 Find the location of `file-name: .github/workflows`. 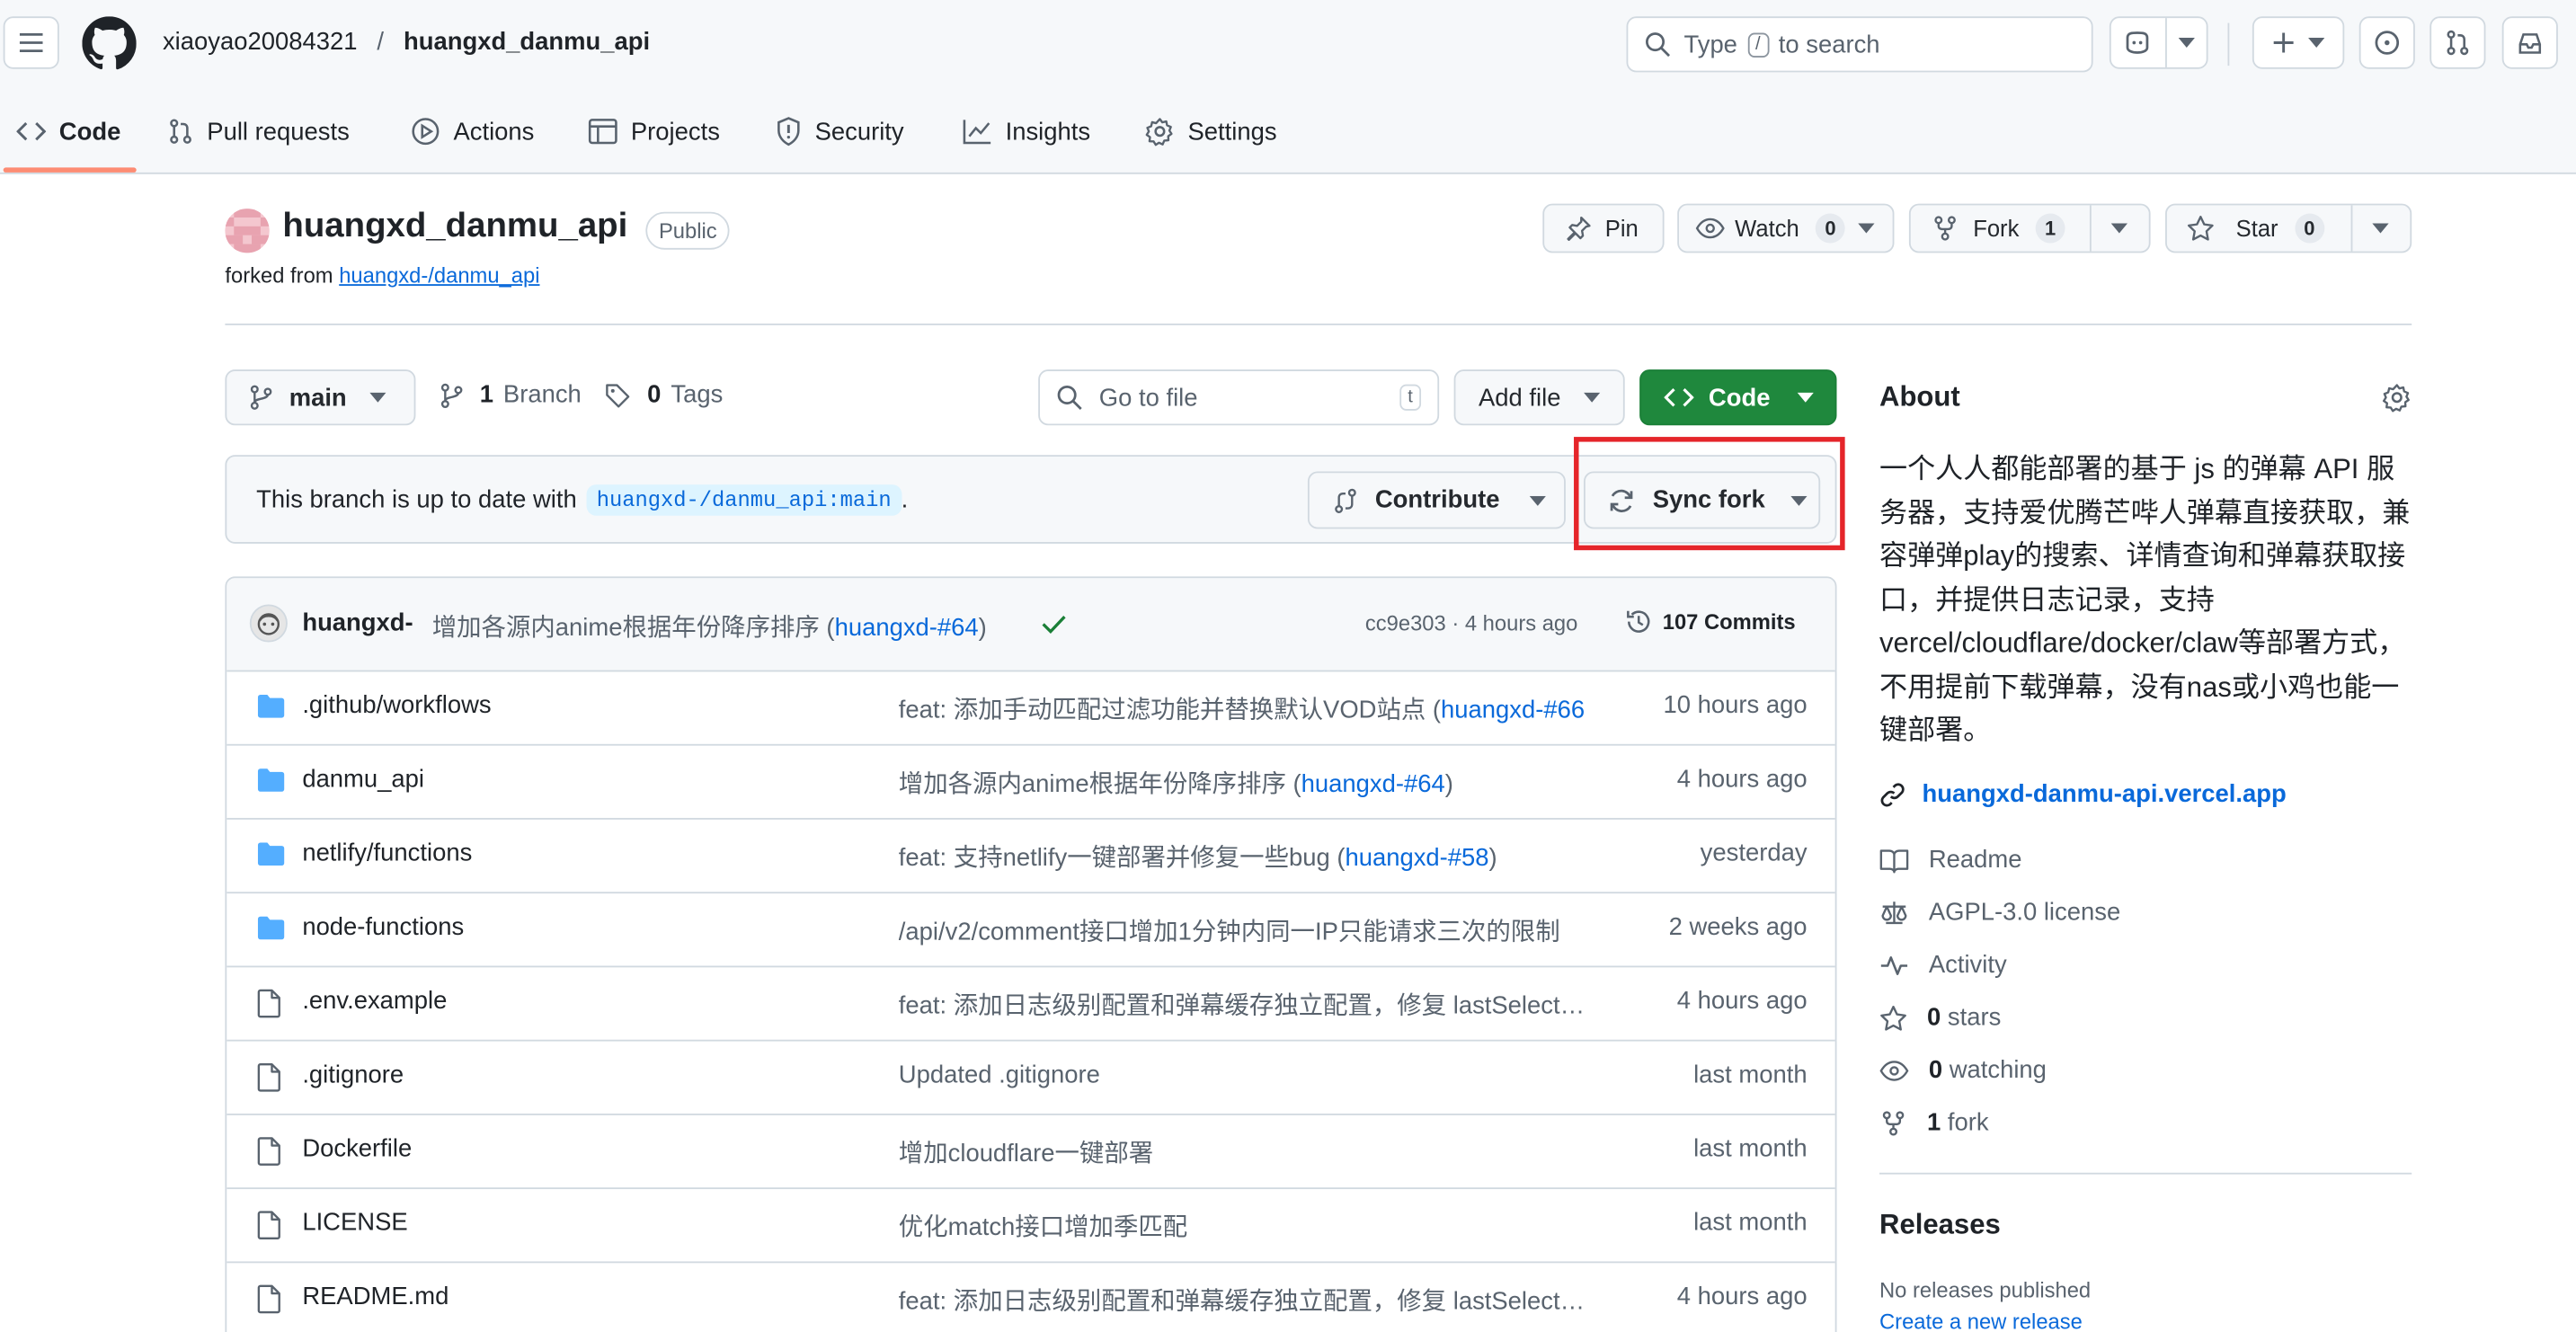

file-name: .github/workflows is located at coordinates (396, 705).